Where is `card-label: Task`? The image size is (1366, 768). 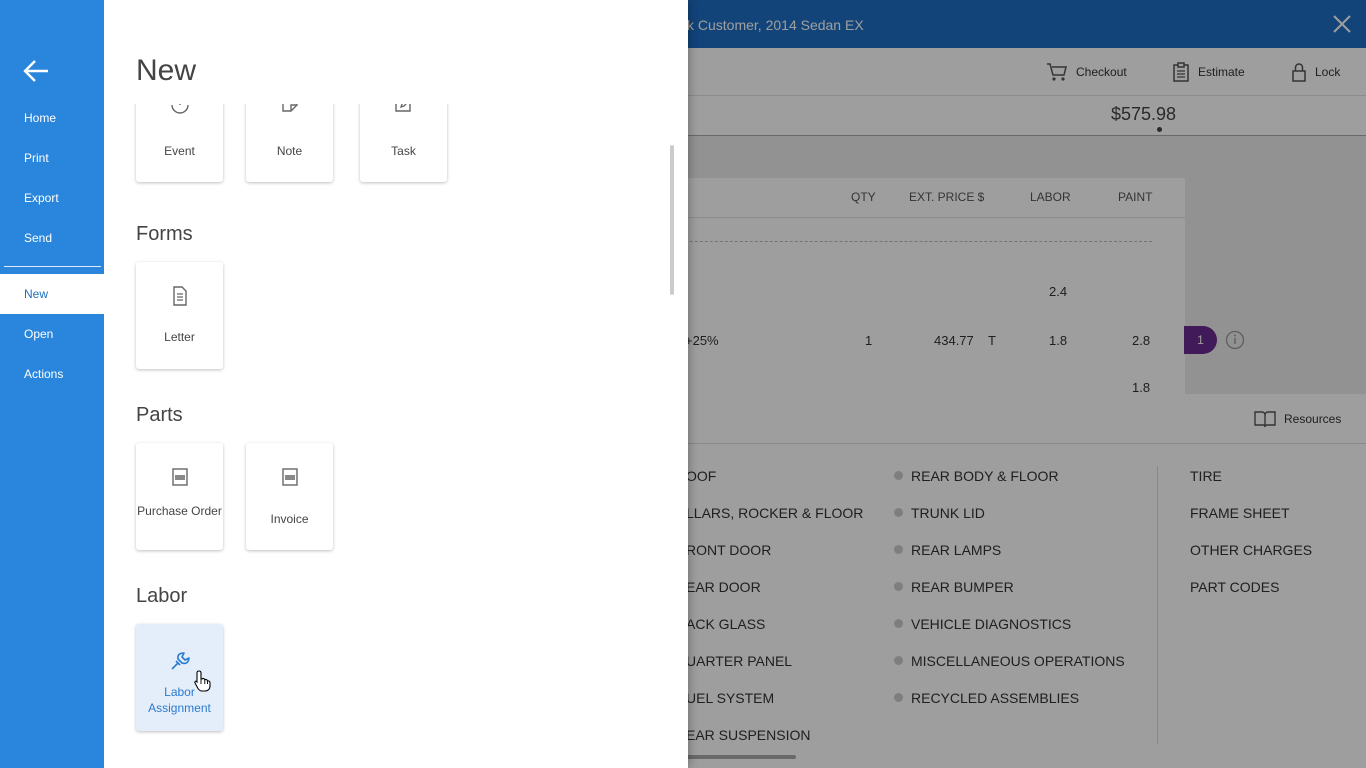
card-label: Task is located at coordinates (403, 151).